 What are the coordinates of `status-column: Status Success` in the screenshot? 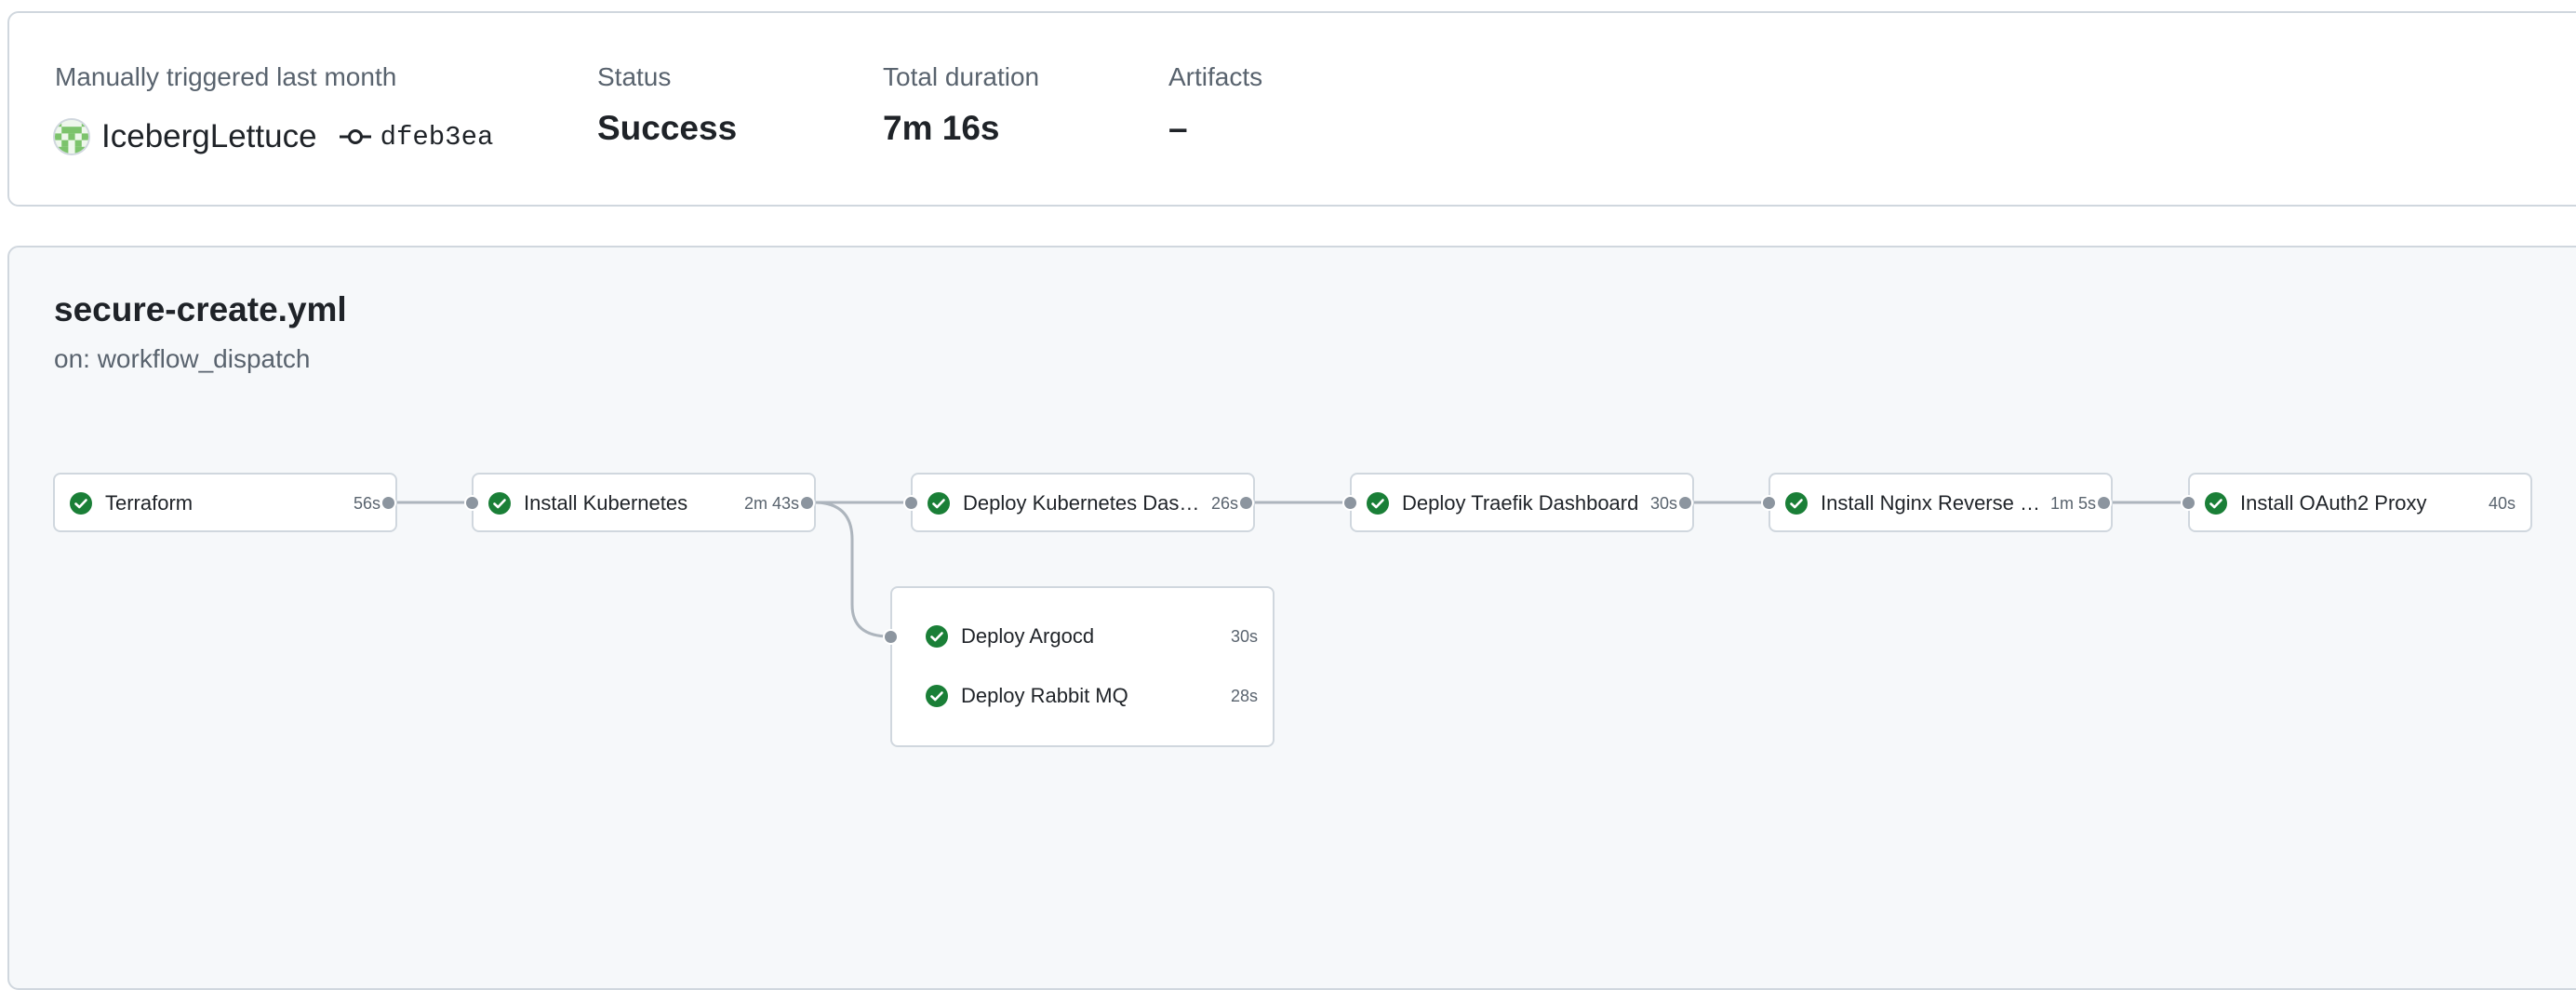 It's located at (667, 105).